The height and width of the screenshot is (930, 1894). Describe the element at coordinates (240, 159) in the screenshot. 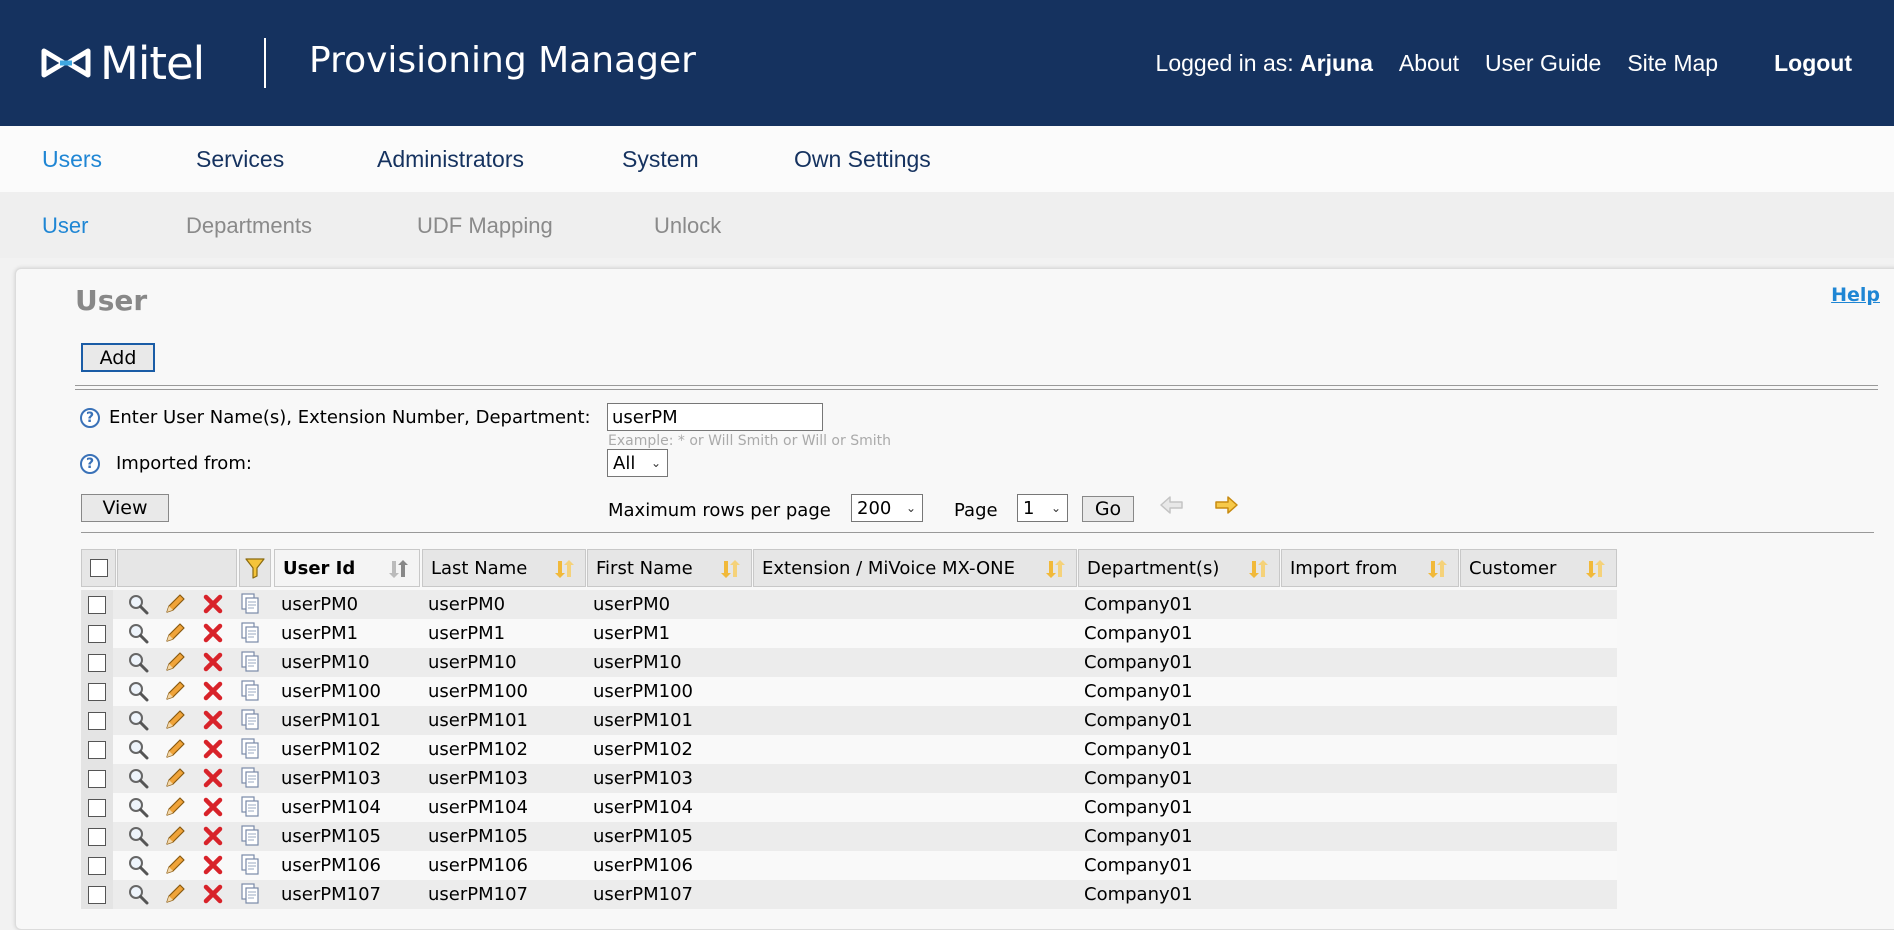

I see `nav-services: Services` at that location.